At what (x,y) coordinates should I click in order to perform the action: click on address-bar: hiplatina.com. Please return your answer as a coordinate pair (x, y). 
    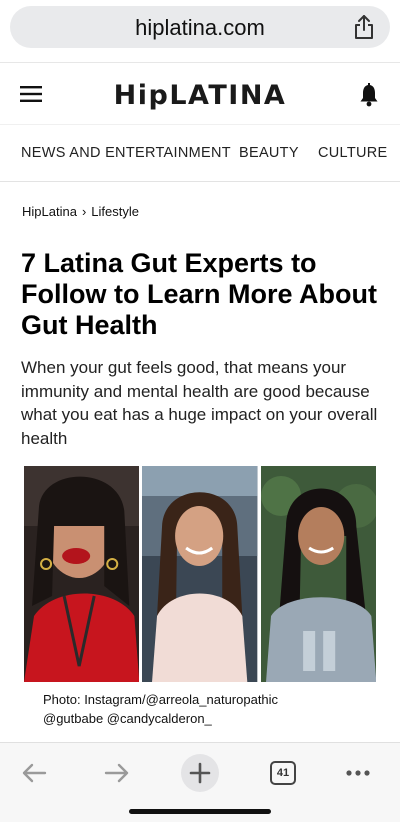
    Looking at the image, I should click on (200, 27).